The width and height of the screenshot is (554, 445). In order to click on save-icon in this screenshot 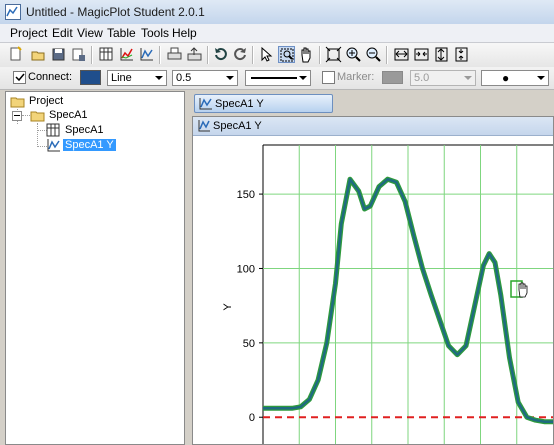, I will do `click(58, 54)`.